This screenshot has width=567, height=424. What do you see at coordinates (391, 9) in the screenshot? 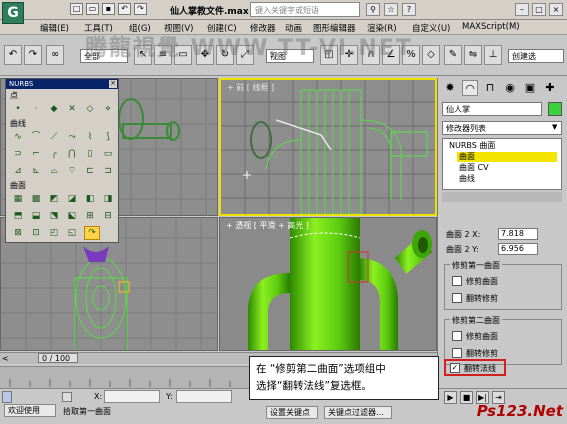
I see `star-icon: ☆` at bounding box center [391, 9].